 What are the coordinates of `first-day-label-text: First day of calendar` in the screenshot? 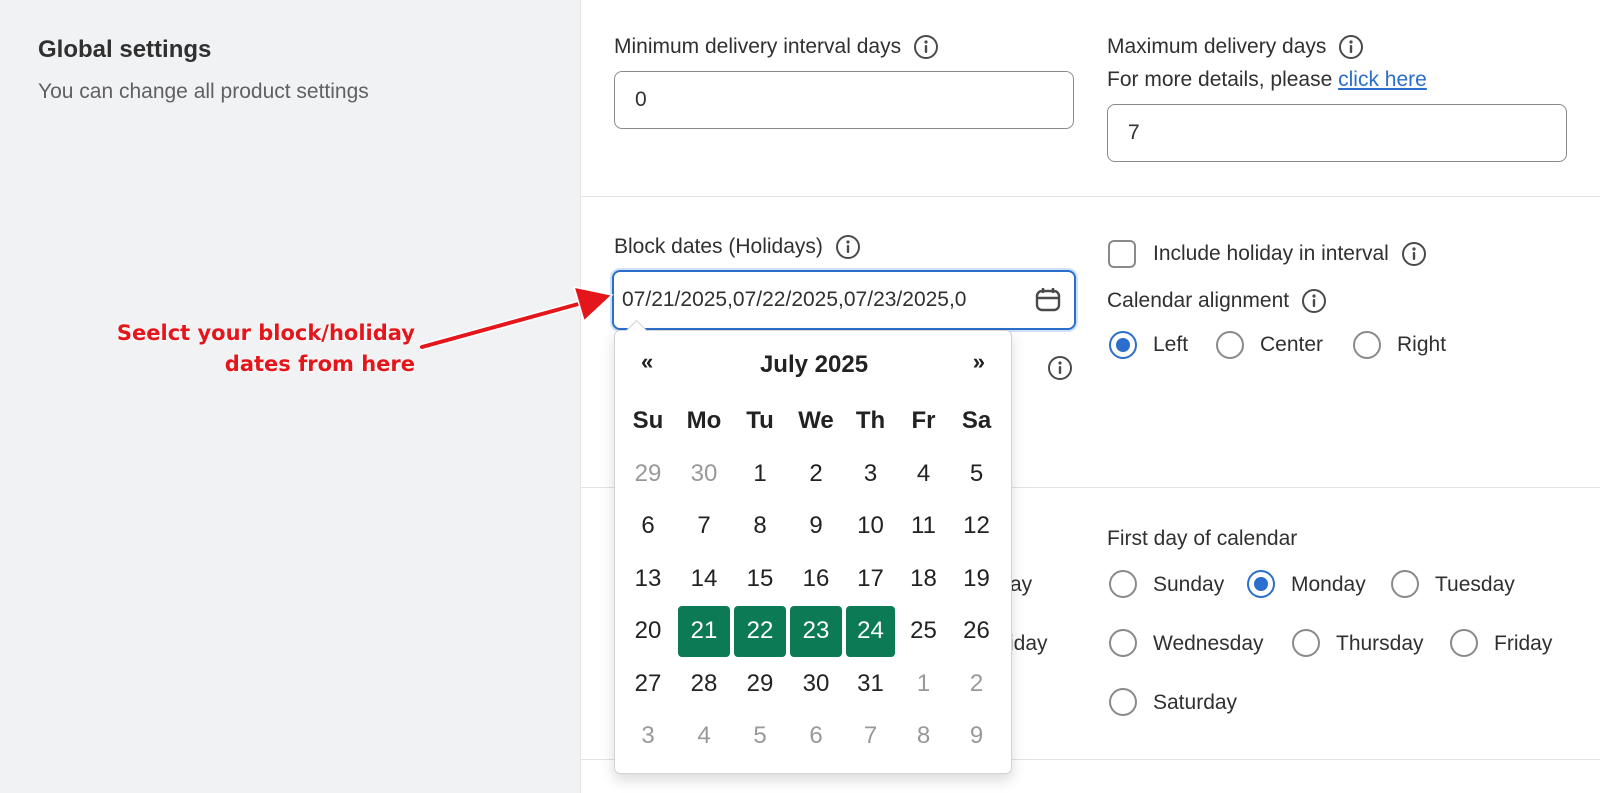 It's located at (1202, 538).